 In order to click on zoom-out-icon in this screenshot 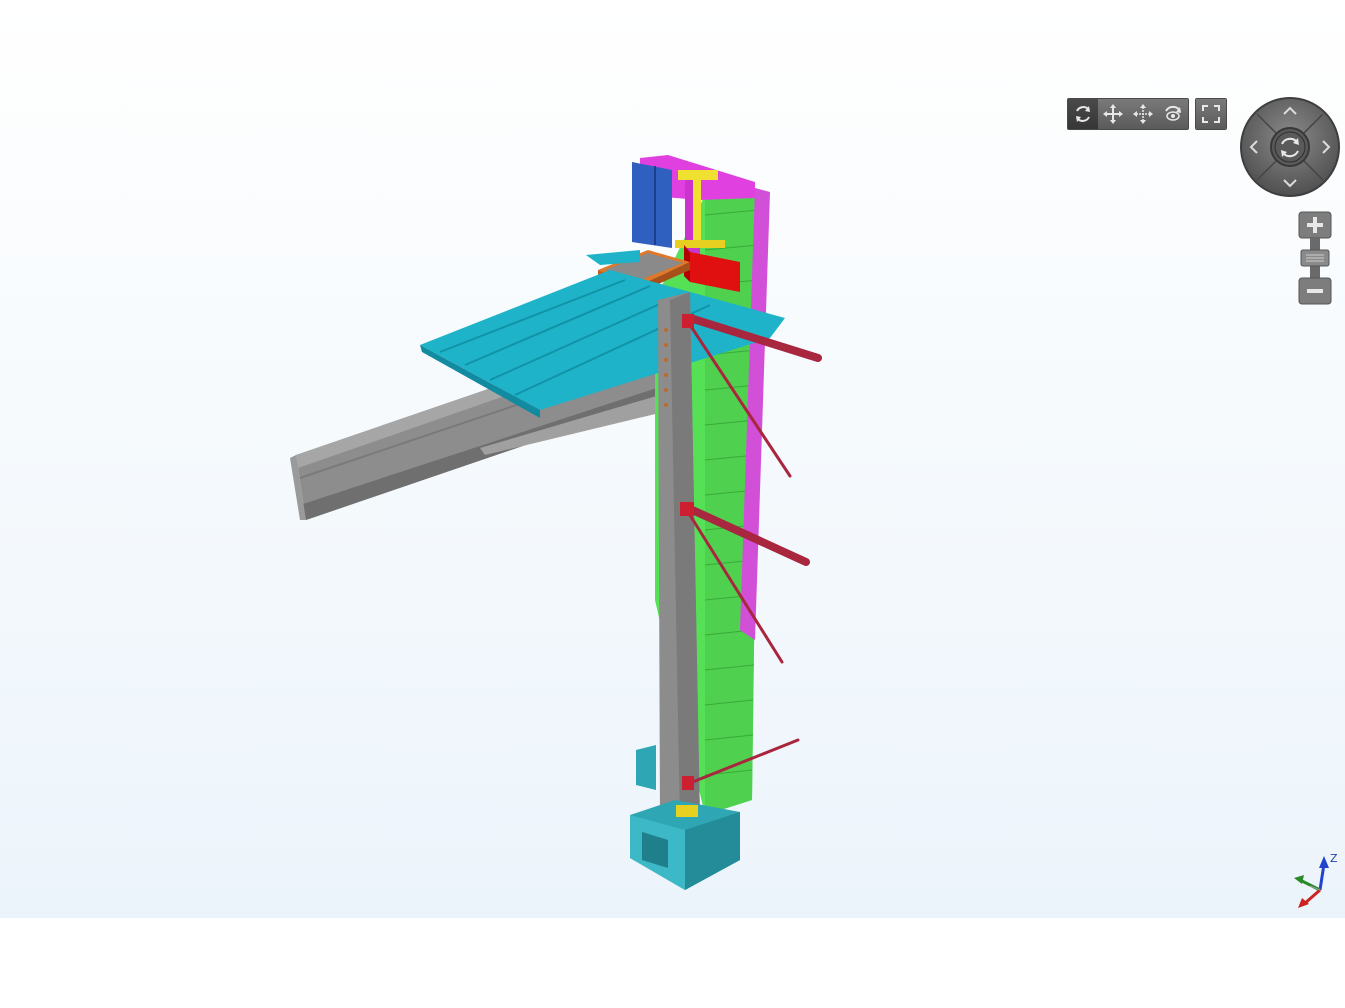, I will do `click(1315, 291)`.